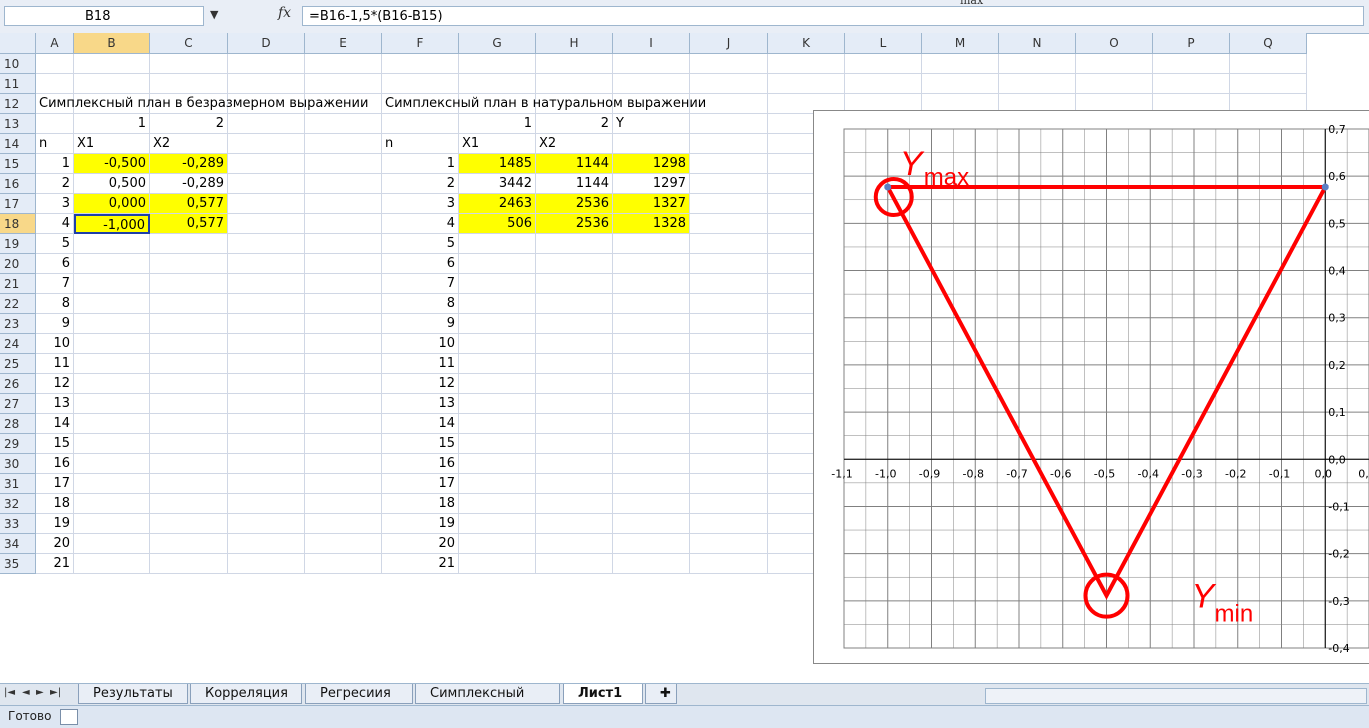  I want to click on cell-A21-value: 7, so click(55, 284).